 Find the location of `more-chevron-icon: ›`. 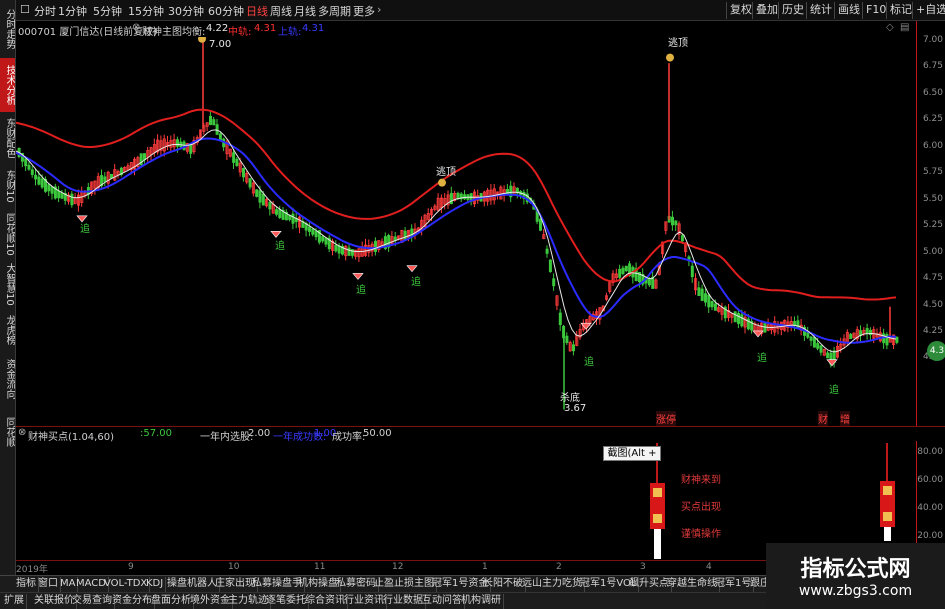

more-chevron-icon: › is located at coordinates (379, 9).